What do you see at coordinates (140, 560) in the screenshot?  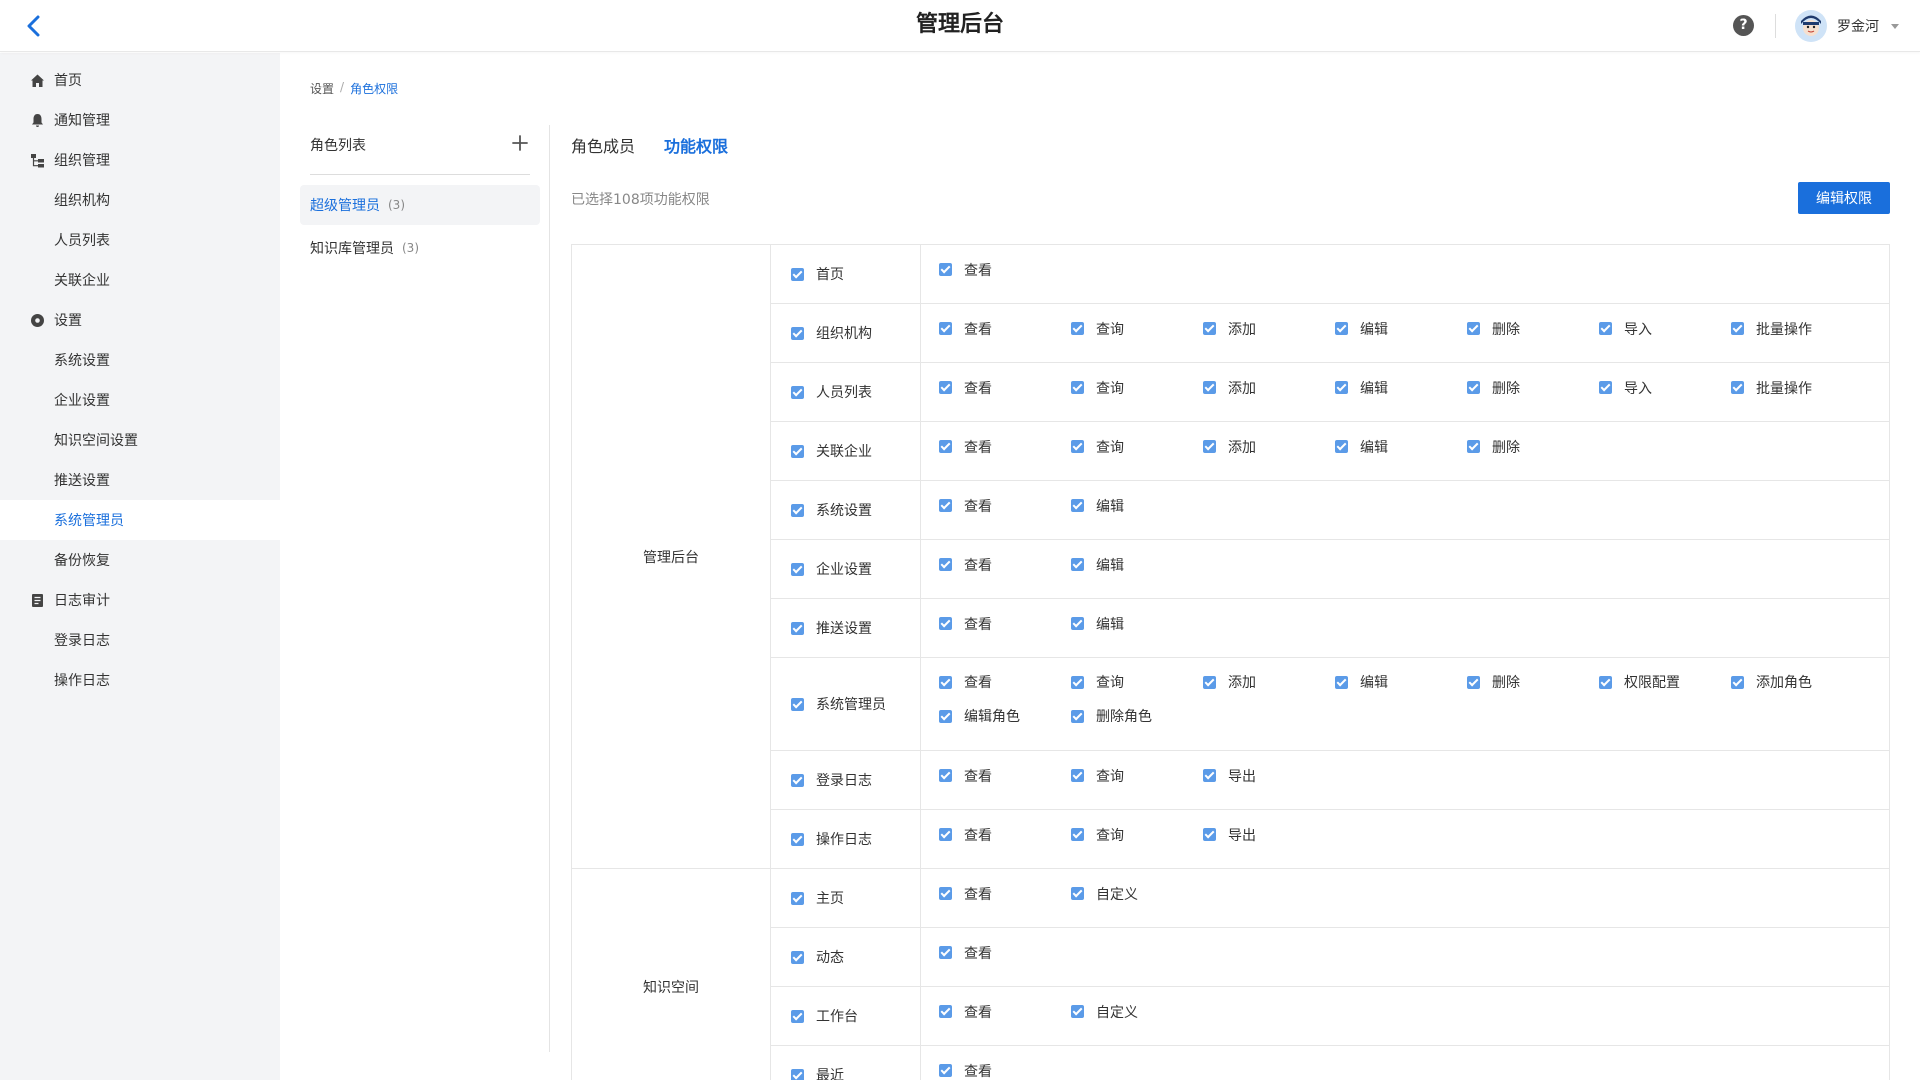 I see `sidebar-item-backup-restore: 备份恢复` at bounding box center [140, 560].